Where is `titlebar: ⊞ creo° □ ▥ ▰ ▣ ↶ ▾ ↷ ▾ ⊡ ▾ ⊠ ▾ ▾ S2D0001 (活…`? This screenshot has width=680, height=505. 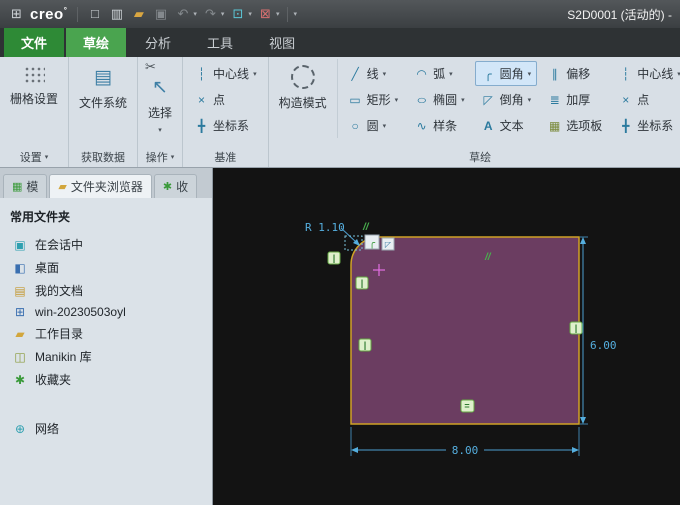 titlebar: ⊞ creo° □ ▥ ▰ ▣ ↶ ▾ ↷ ▾ ⊡ ▾ ⊠ ▾ ▾ S2D0001 (活… is located at coordinates (340, 14).